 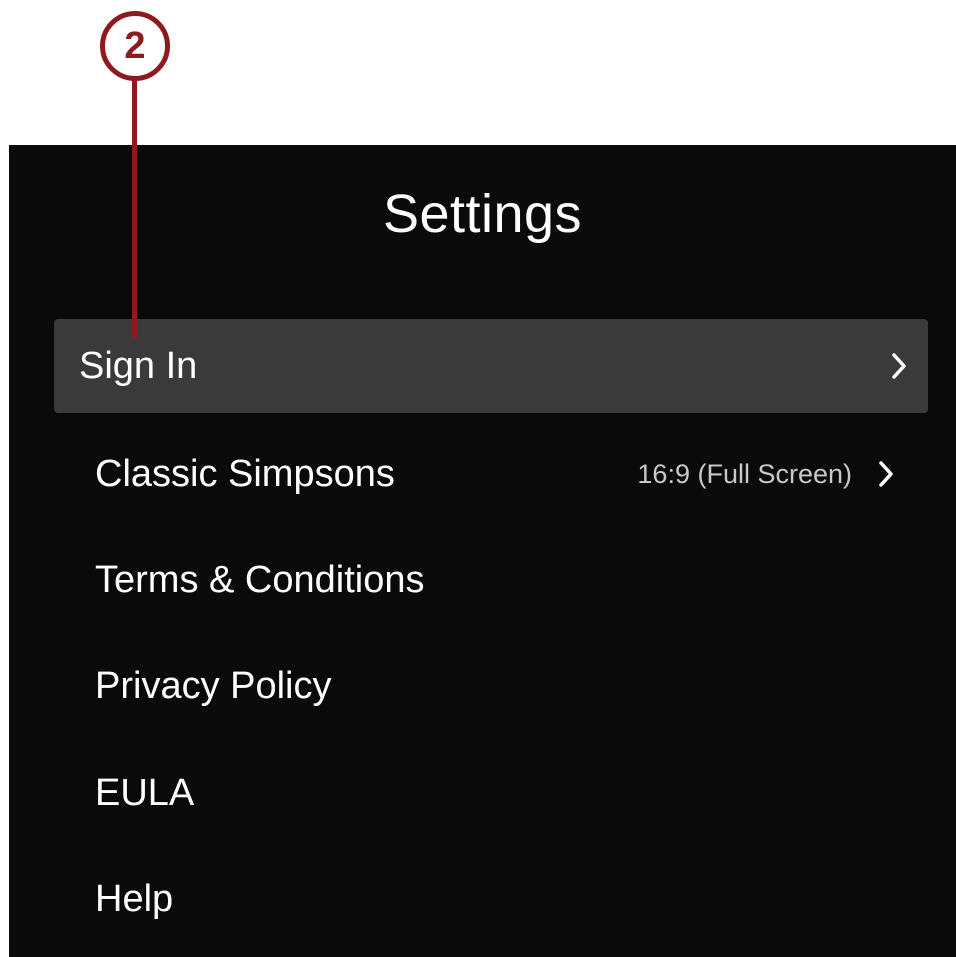 What do you see at coordinates (134, 209) in the screenshot?
I see `callout-leader-line` at bounding box center [134, 209].